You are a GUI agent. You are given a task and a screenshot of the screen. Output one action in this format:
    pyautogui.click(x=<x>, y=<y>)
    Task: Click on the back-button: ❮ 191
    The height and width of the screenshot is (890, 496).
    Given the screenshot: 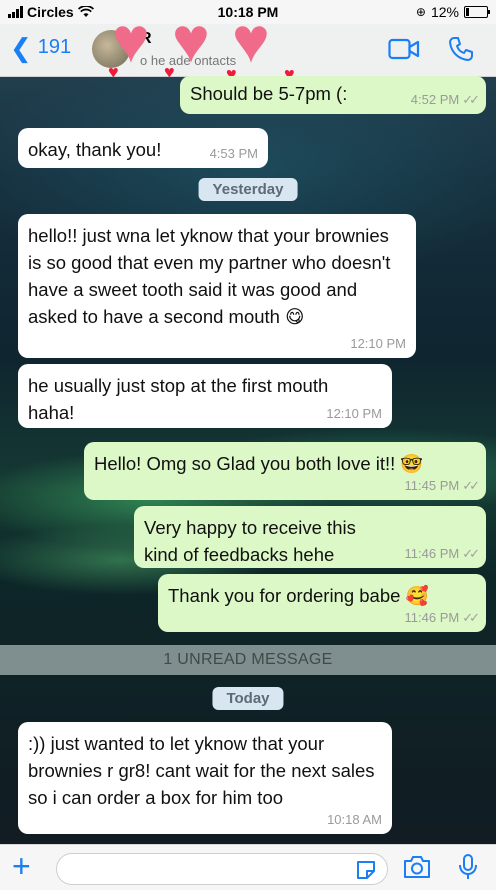 What is the action you would take?
    pyautogui.click(x=41, y=47)
    